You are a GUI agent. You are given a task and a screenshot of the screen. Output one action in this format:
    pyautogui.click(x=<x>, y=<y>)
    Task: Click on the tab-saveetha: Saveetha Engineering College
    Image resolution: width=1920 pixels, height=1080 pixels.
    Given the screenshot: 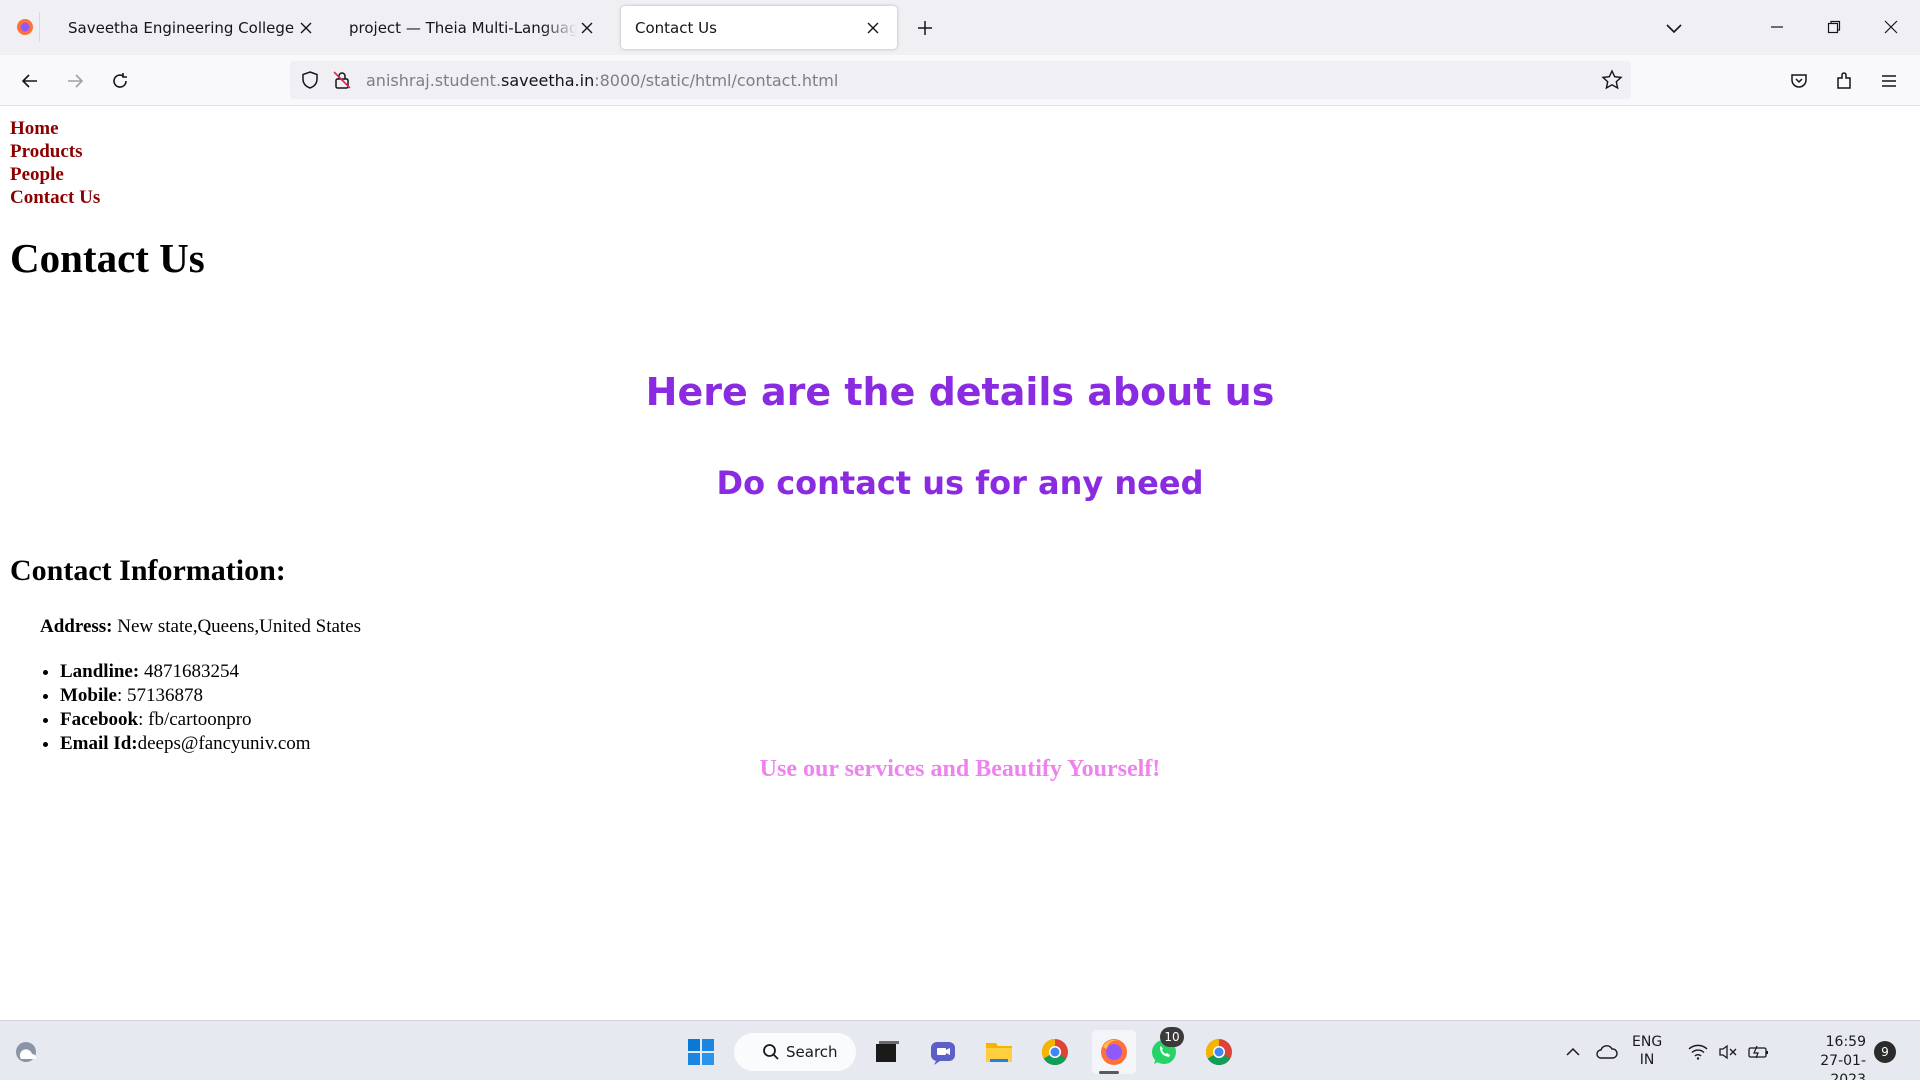 What is the action you would take?
    pyautogui.click(x=192, y=27)
    